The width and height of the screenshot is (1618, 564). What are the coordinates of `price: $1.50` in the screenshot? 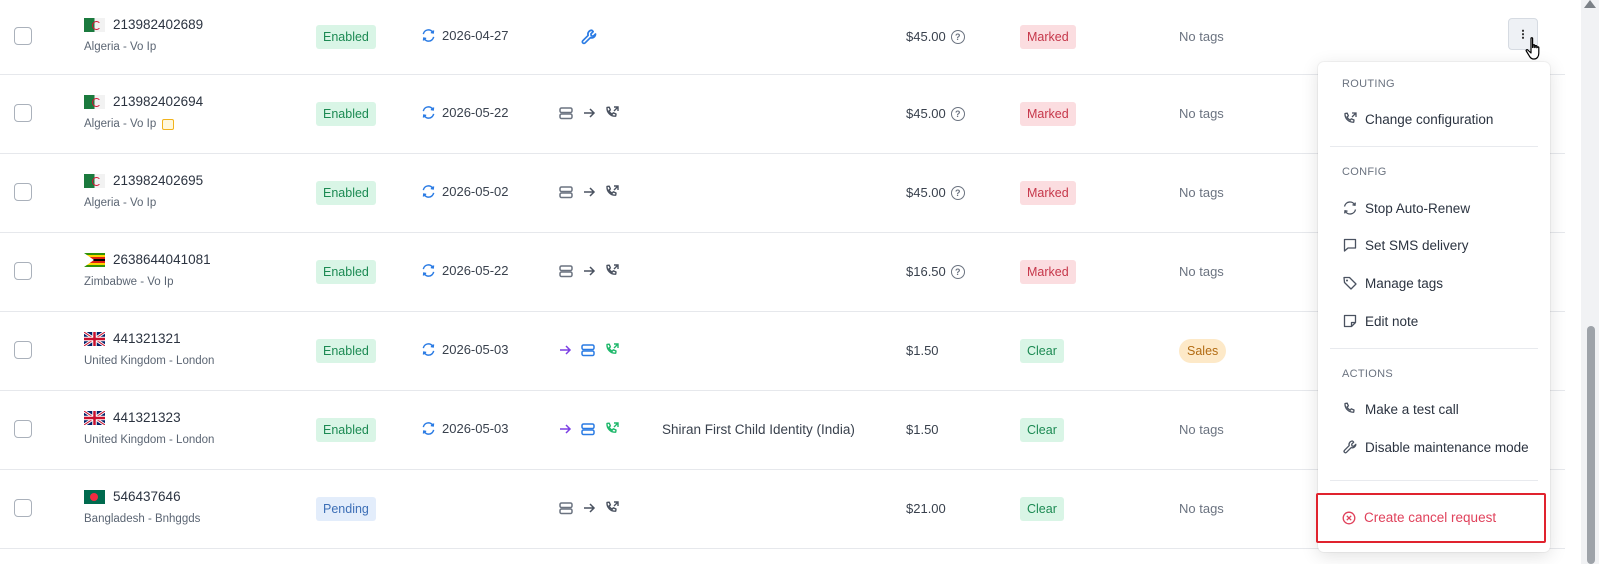 It's located at (922, 350).